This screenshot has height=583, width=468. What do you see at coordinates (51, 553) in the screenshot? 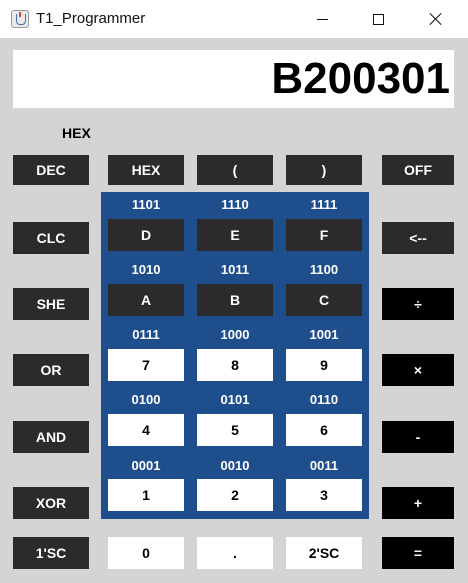
I see `ones-complement-button: 1'SC` at bounding box center [51, 553].